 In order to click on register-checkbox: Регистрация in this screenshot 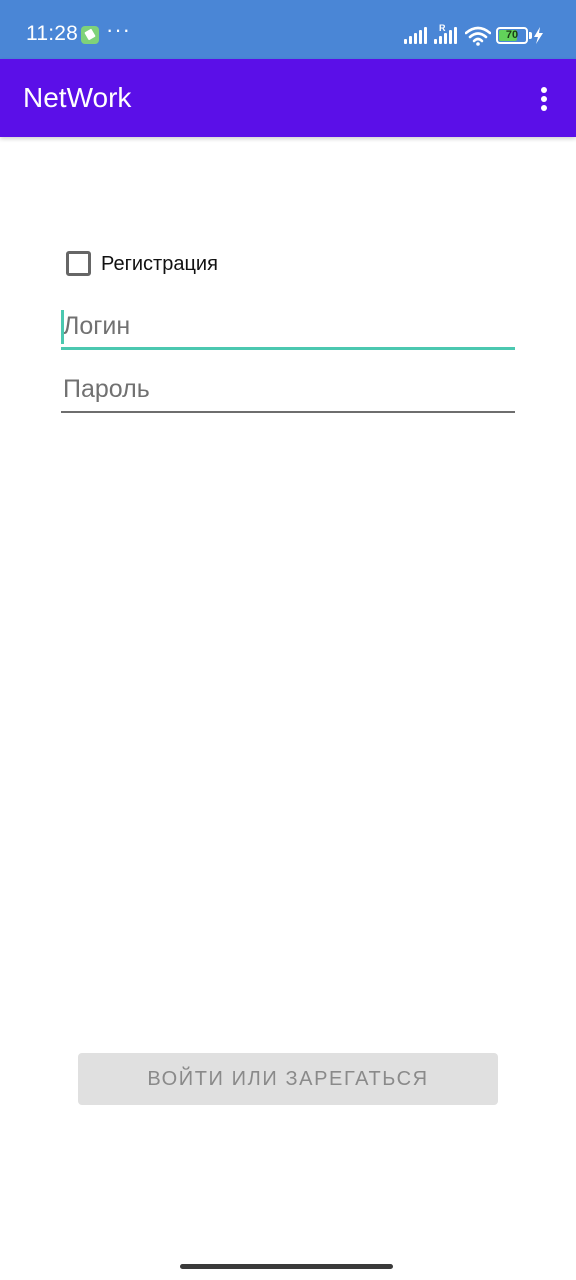, I will do `click(160, 264)`.